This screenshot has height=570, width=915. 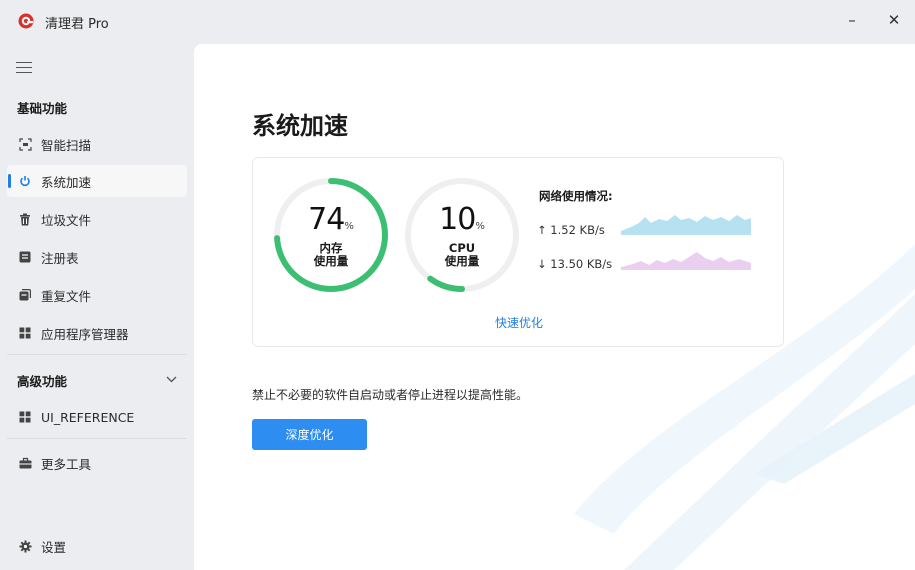 I want to click on download-sparkline, so click(x=686, y=261).